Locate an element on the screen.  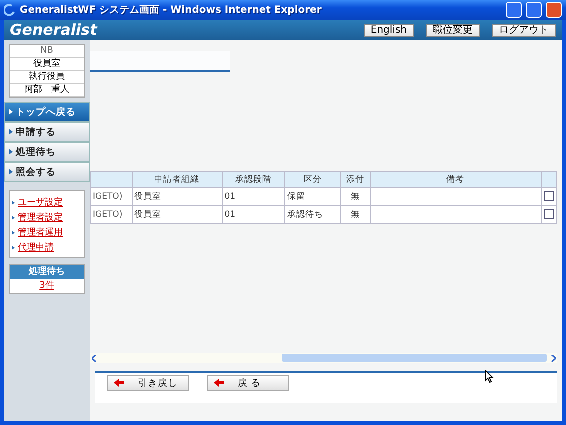
window-title: GeneralistWF システム画面 - Windows Internet Explorer is located at coordinates (171, 10).